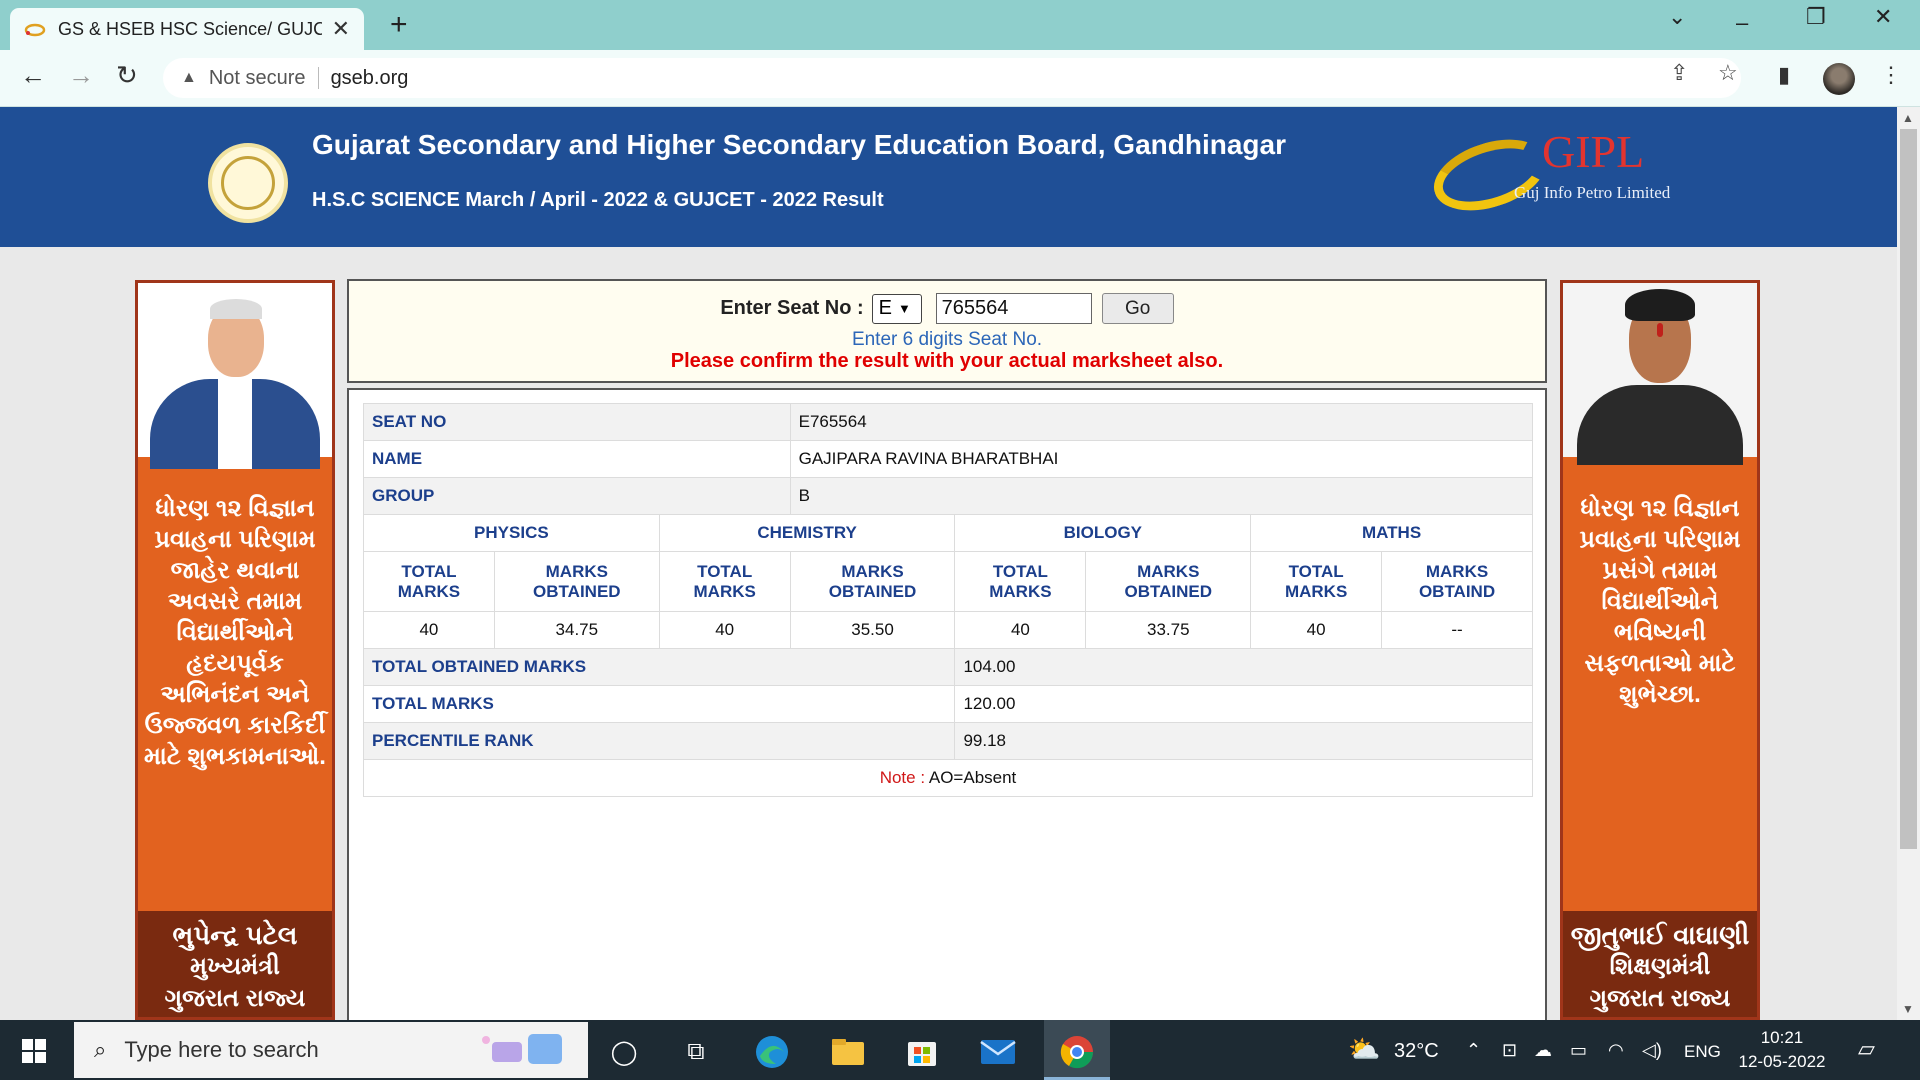 The image size is (1920, 1080). What do you see at coordinates (1908, 1009) in the screenshot?
I see `scroll-down-icon: ▼` at bounding box center [1908, 1009].